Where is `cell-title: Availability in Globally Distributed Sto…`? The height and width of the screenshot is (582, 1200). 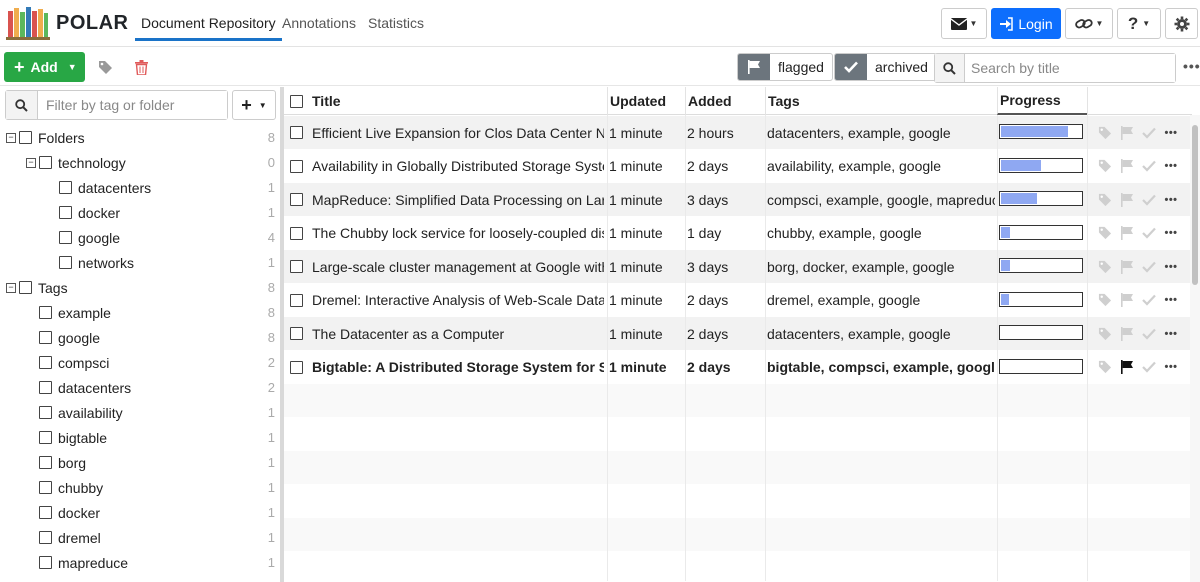
cell-title: Availability in Globally Distributed Sto… is located at coordinates (458, 166).